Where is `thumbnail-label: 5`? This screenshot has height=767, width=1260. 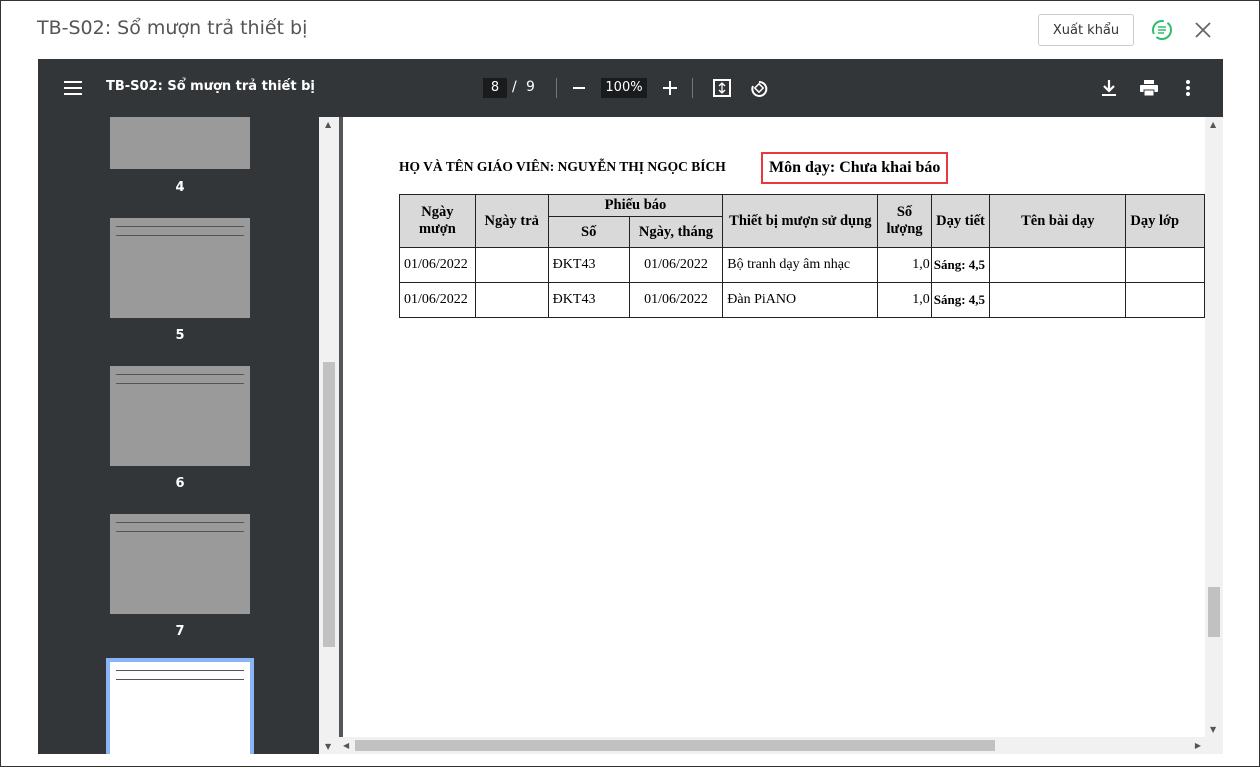 thumbnail-label: 5 is located at coordinates (180, 335).